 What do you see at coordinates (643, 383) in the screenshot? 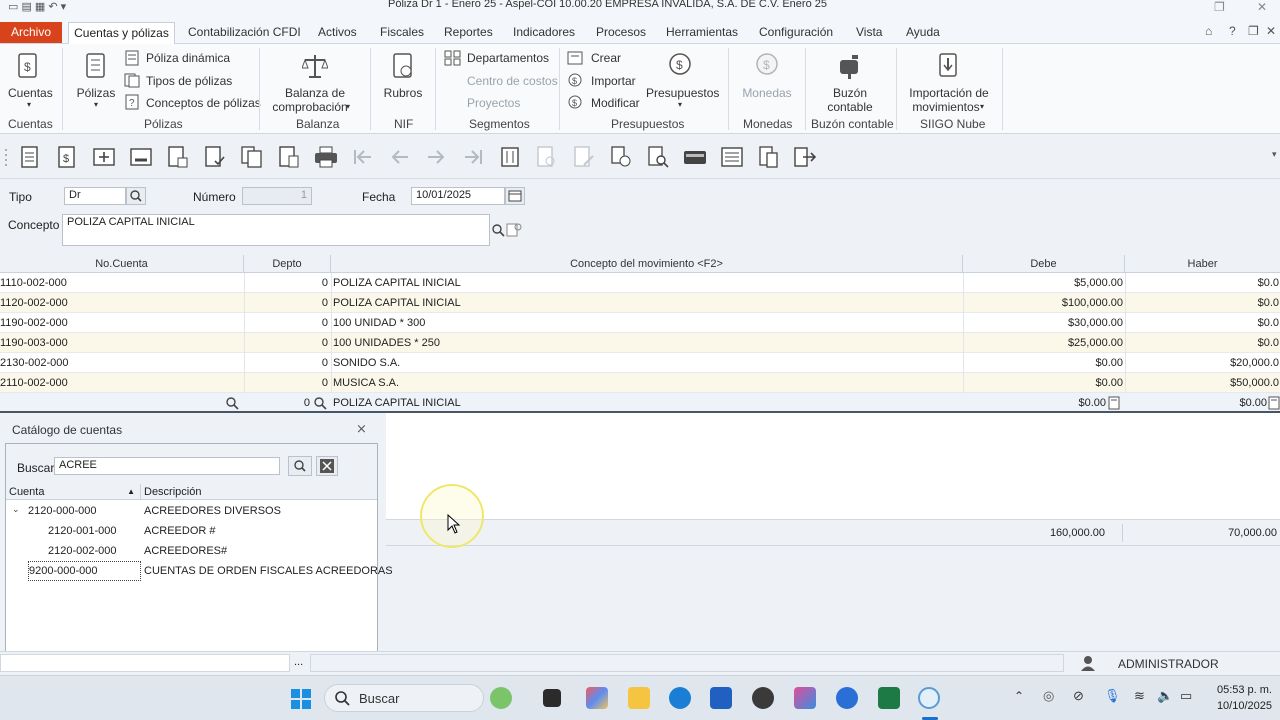
I see `cell-concepto: MUSICA S.A.` at bounding box center [643, 383].